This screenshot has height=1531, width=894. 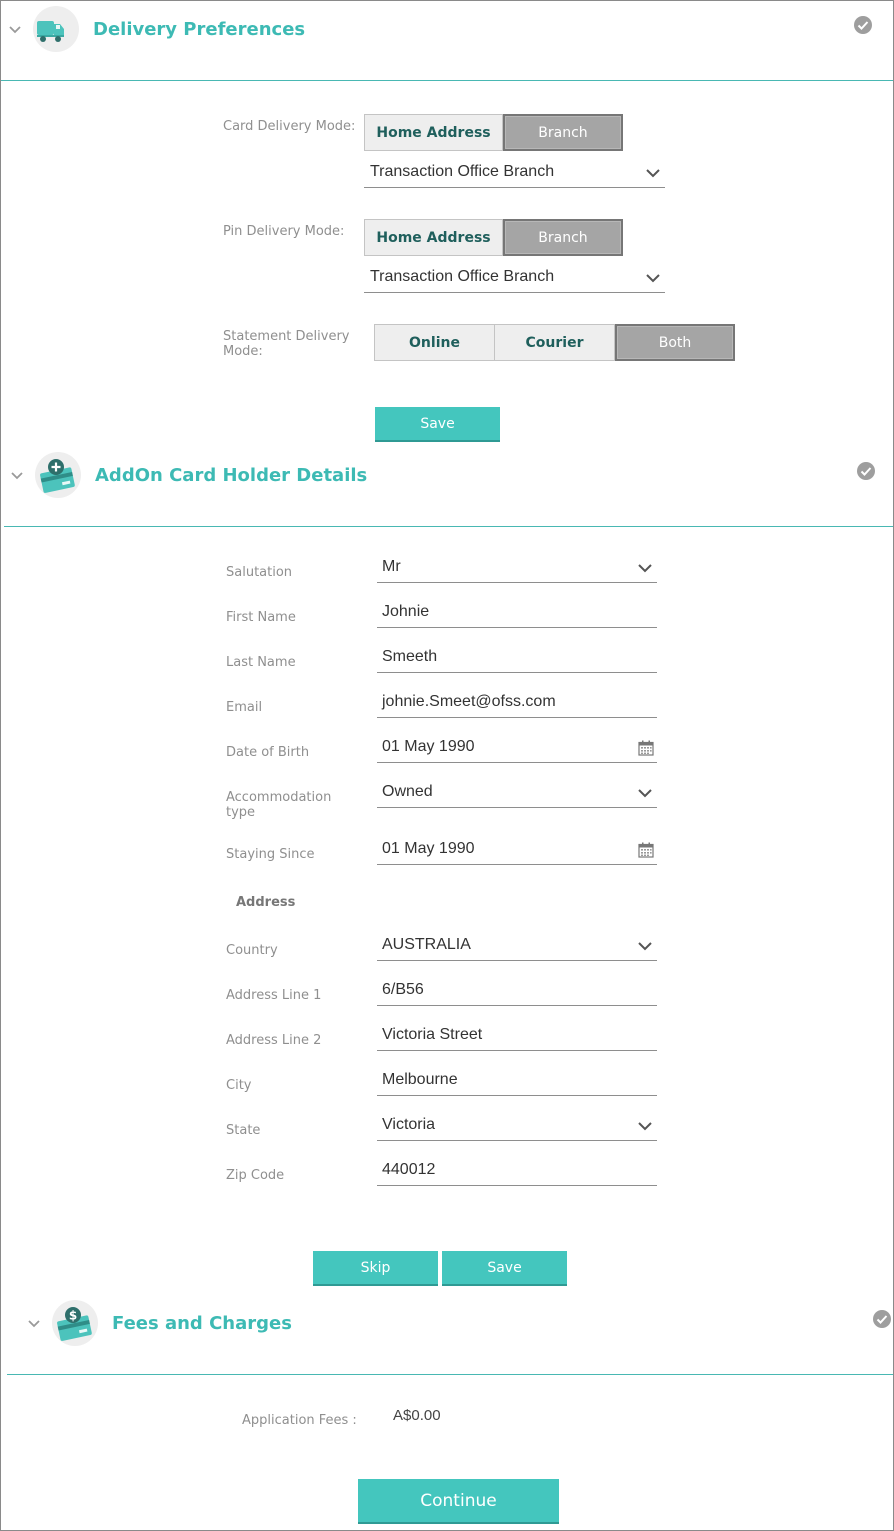 I want to click on card-dollar-icon: $, so click(x=75, y=1323).